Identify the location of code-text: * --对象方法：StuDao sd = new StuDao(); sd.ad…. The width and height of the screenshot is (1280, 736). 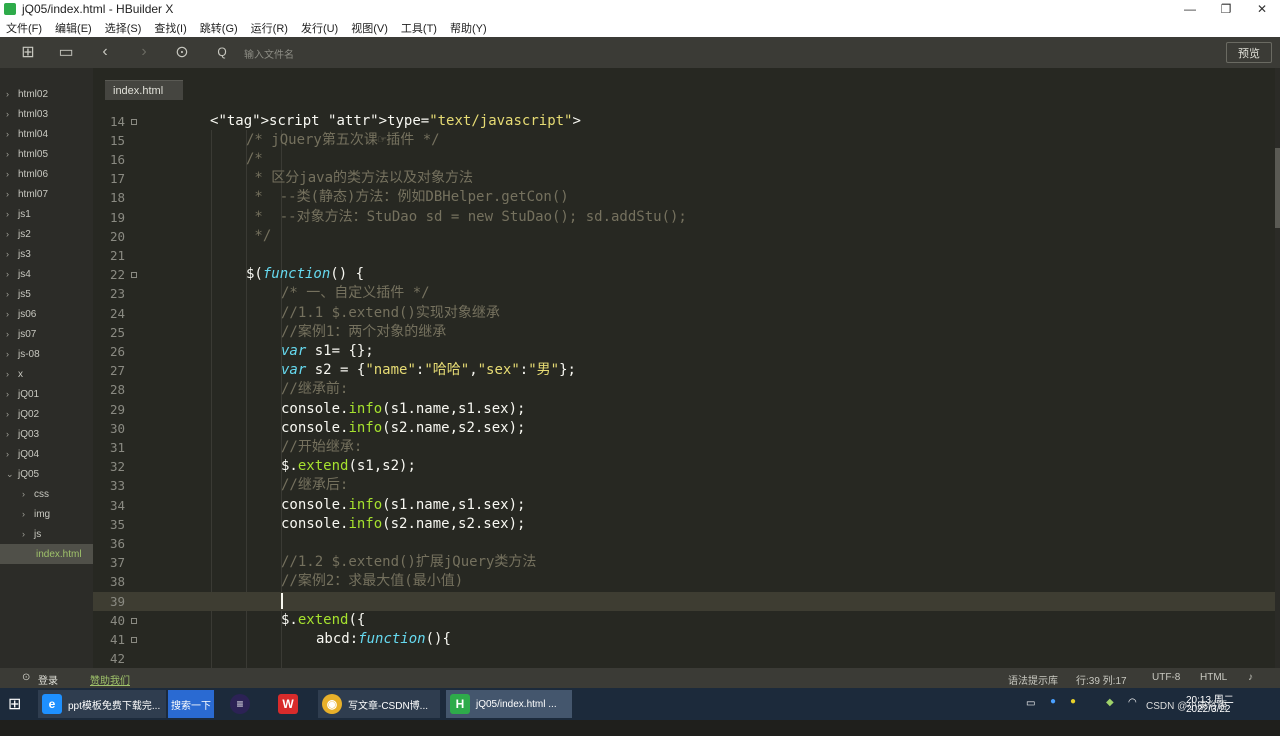
(466, 216).